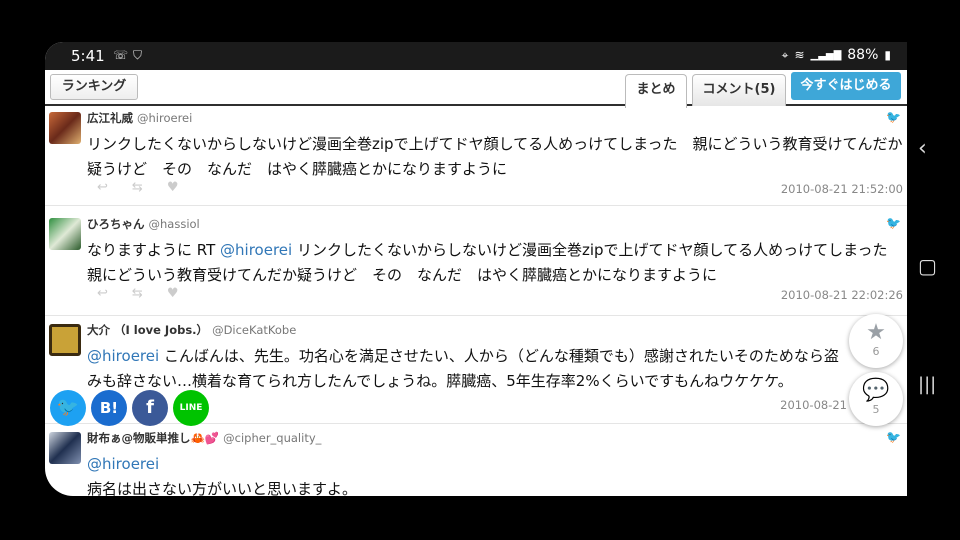 The width and height of the screenshot is (960, 540). What do you see at coordinates (116, 224) in the screenshot?
I see `user-name: ひろちゃん` at bounding box center [116, 224].